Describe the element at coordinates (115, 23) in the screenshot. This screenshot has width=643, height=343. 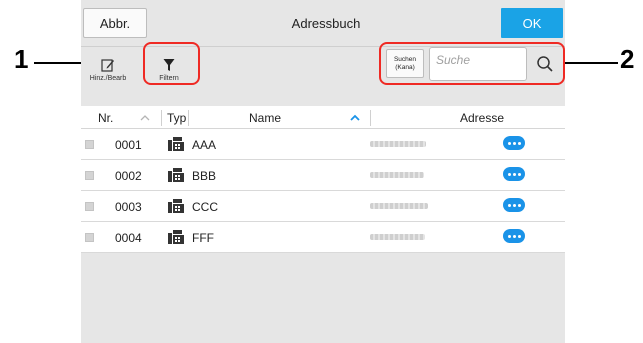
I see `cancel-button: Abbr.` at that location.